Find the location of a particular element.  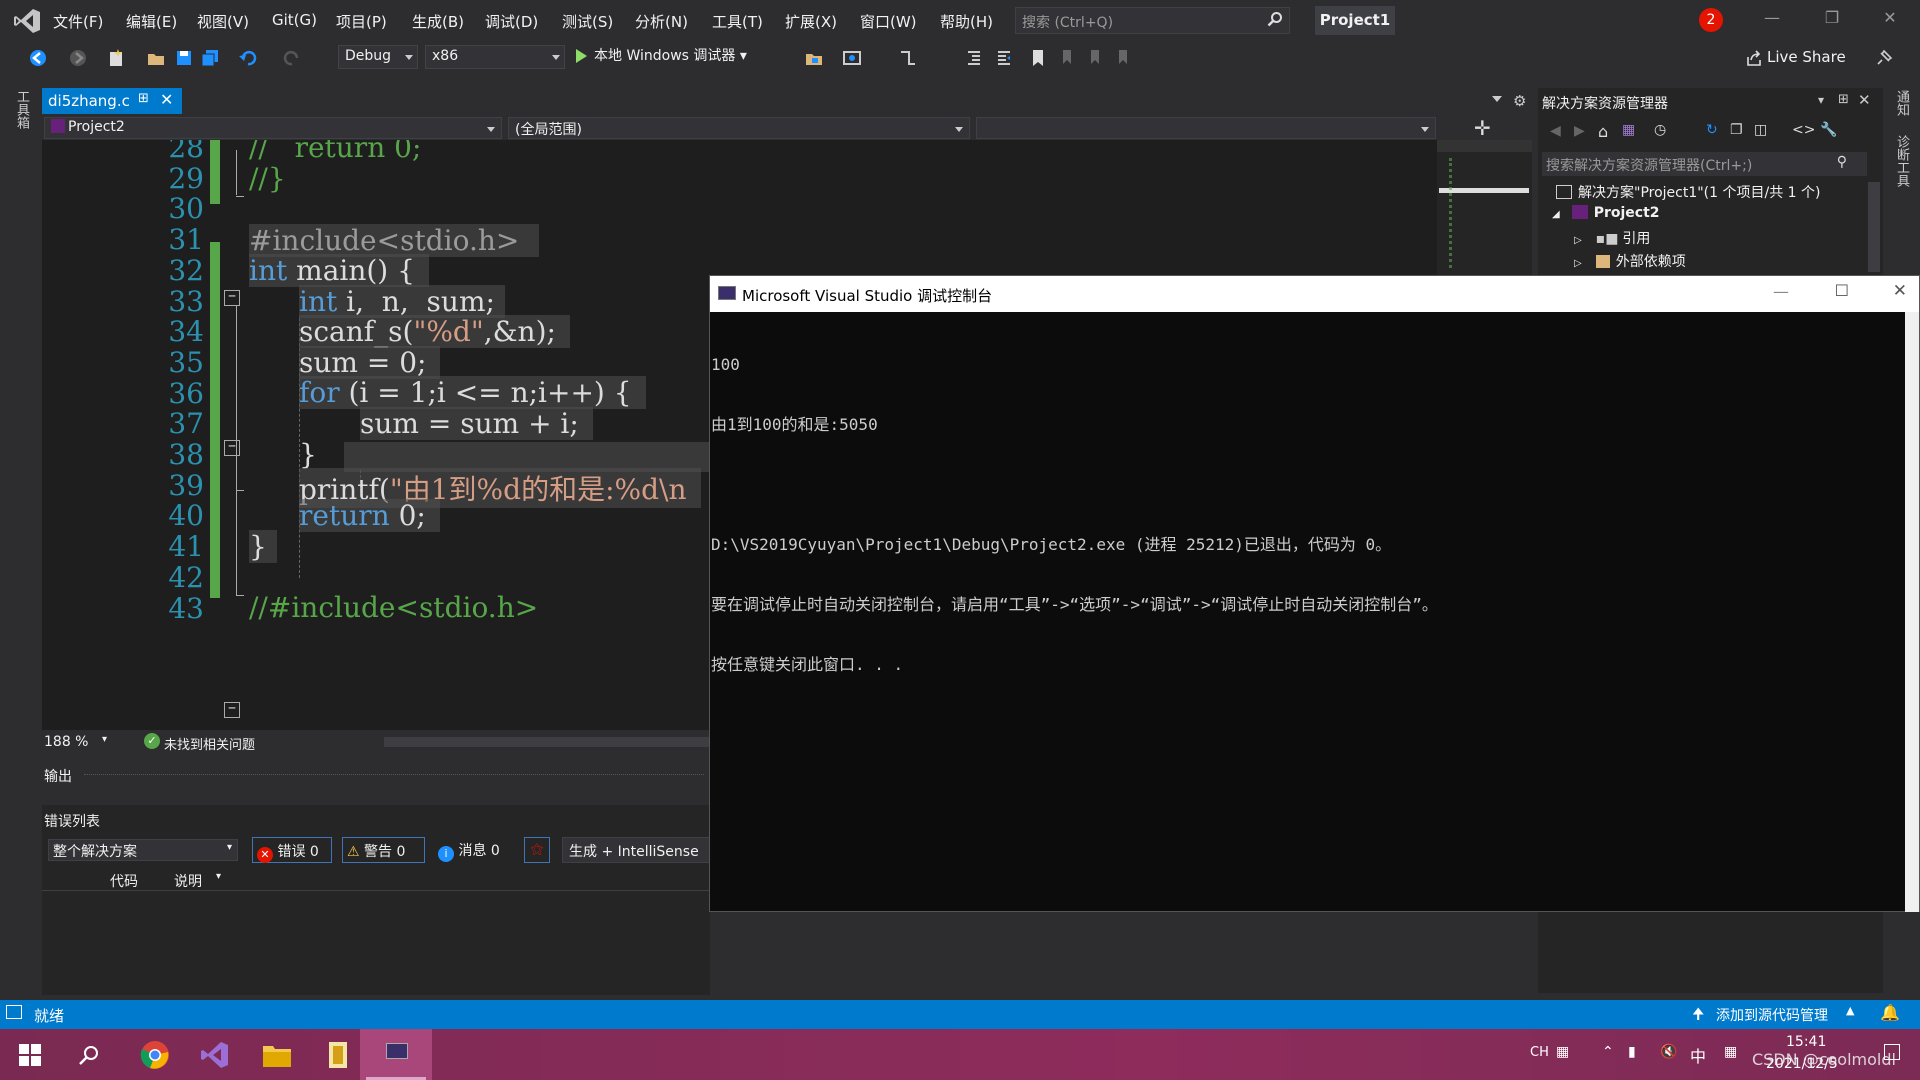

references-node: ▷ ▪■ 引用 is located at coordinates (1612, 238).